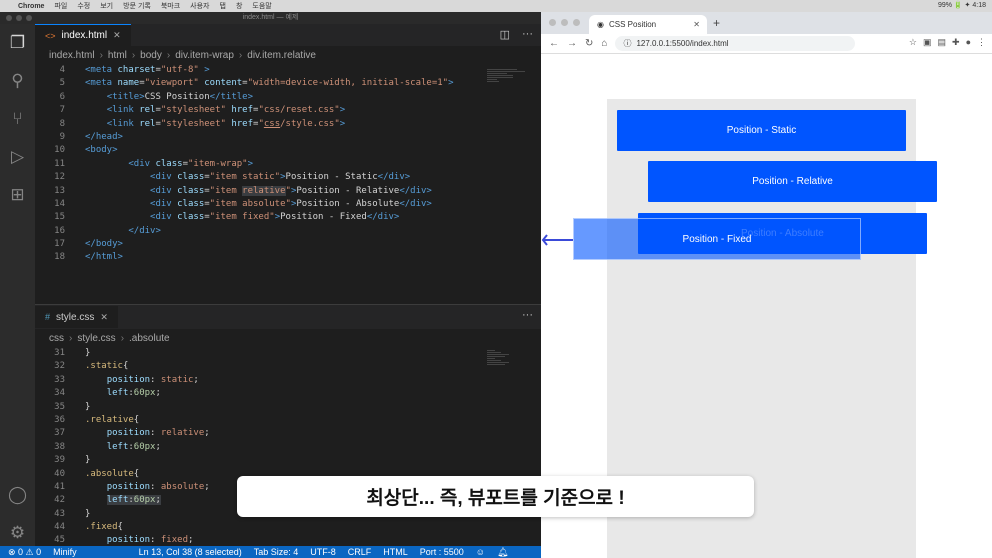  Describe the element at coordinates (735, 43) in the screenshot. I see `url-field: ⓘ 127.0.0.1:5500/index.html` at that location.